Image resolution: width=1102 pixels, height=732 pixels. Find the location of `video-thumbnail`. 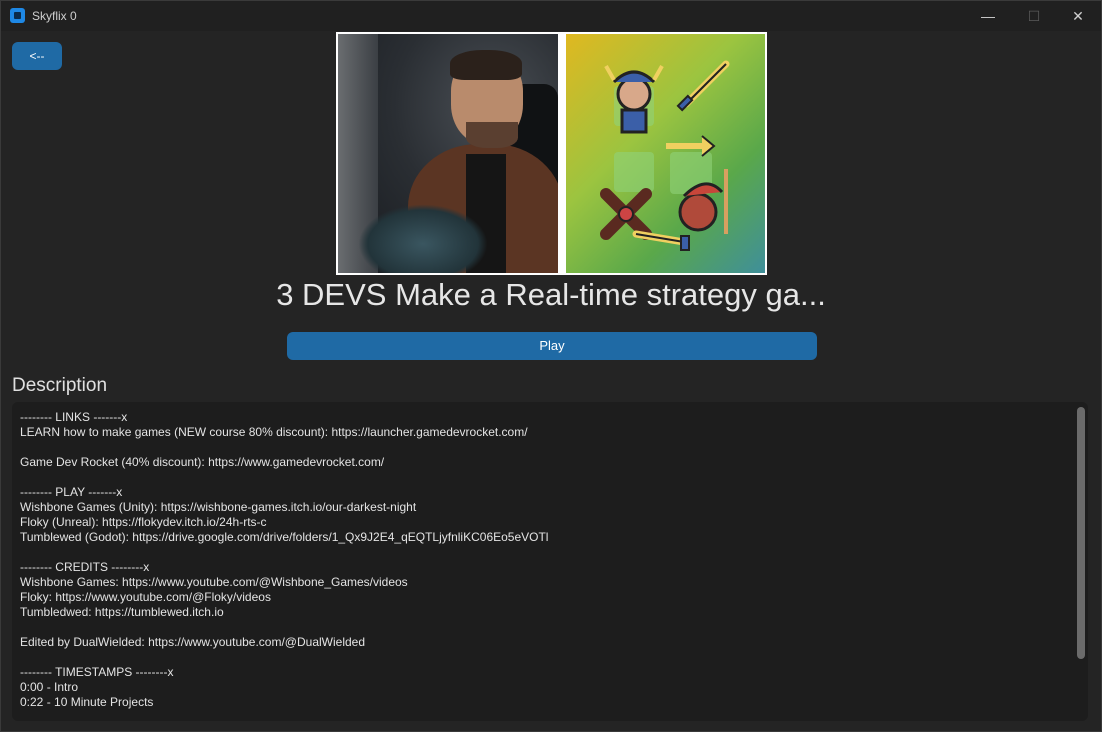

video-thumbnail is located at coordinates (551, 153).